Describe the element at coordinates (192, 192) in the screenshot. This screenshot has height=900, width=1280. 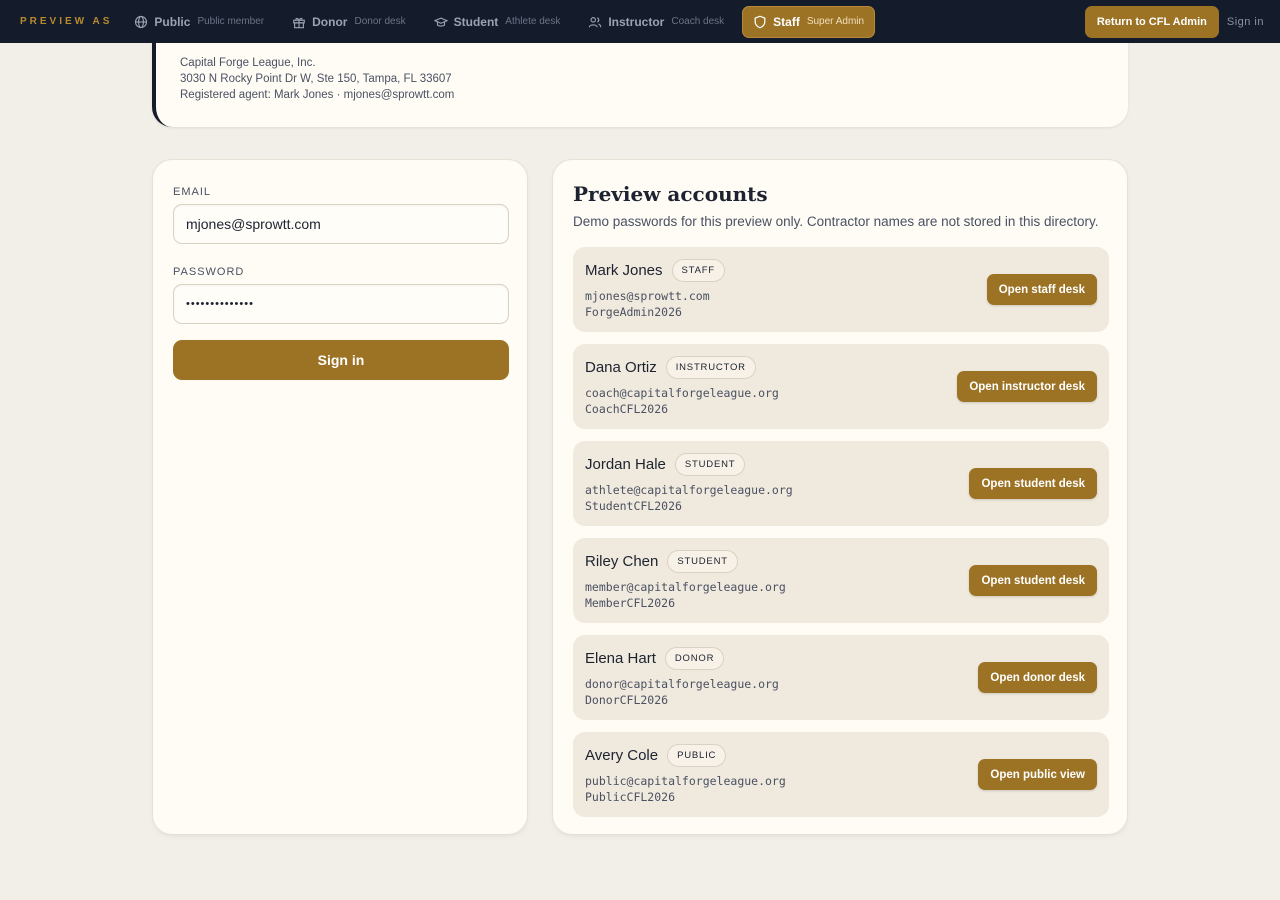
I see `email-label: EMAIL` at that location.